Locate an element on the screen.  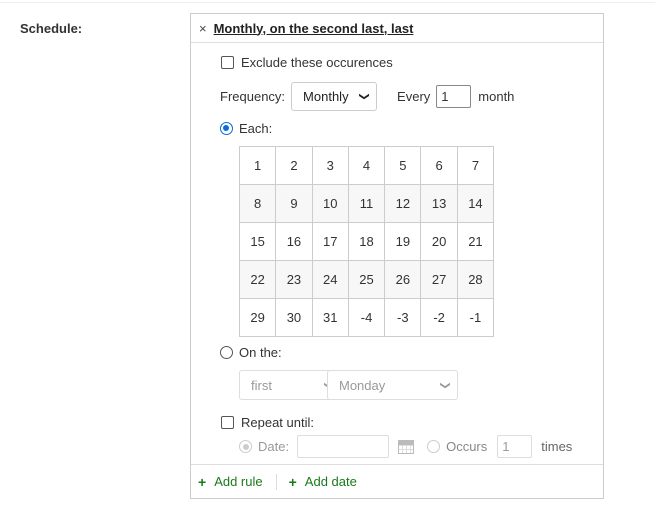
day-cell: -3 is located at coordinates (403, 317).